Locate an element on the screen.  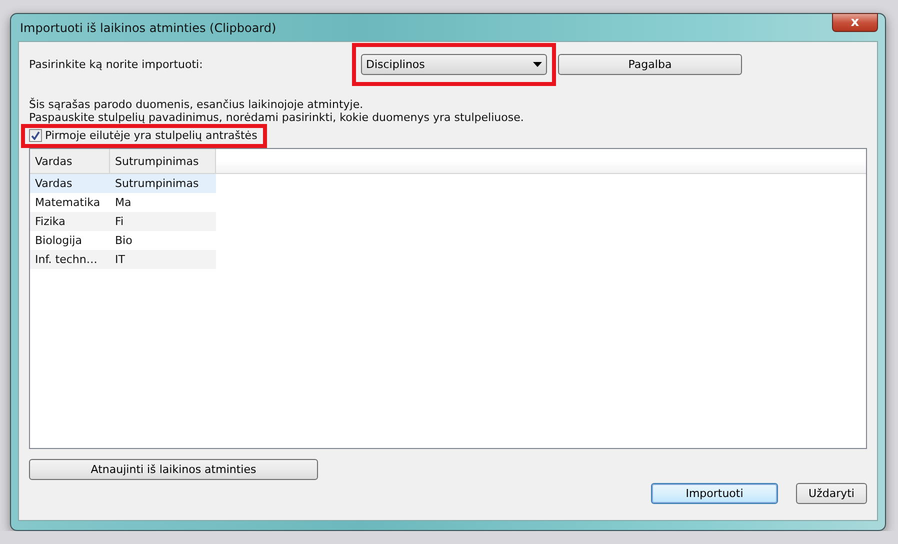
header-checkbox is located at coordinates (35, 135).